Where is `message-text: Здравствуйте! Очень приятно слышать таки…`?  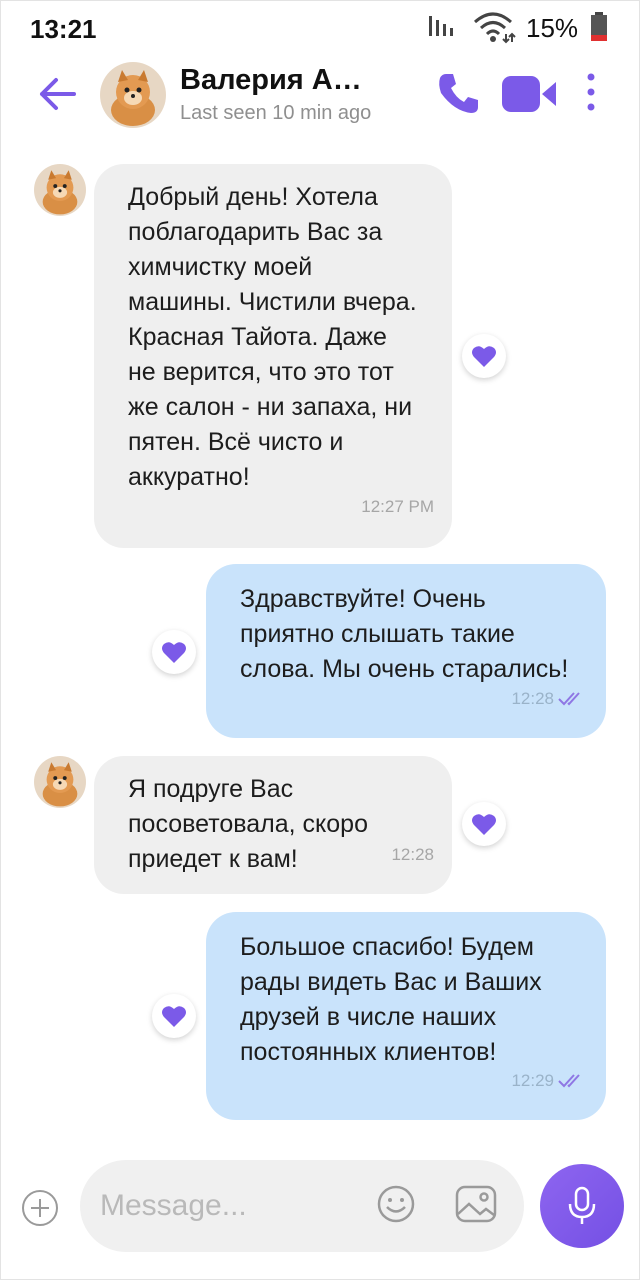 message-text: Здравствуйте! Очень приятно слышать таки… is located at coordinates (404, 634).